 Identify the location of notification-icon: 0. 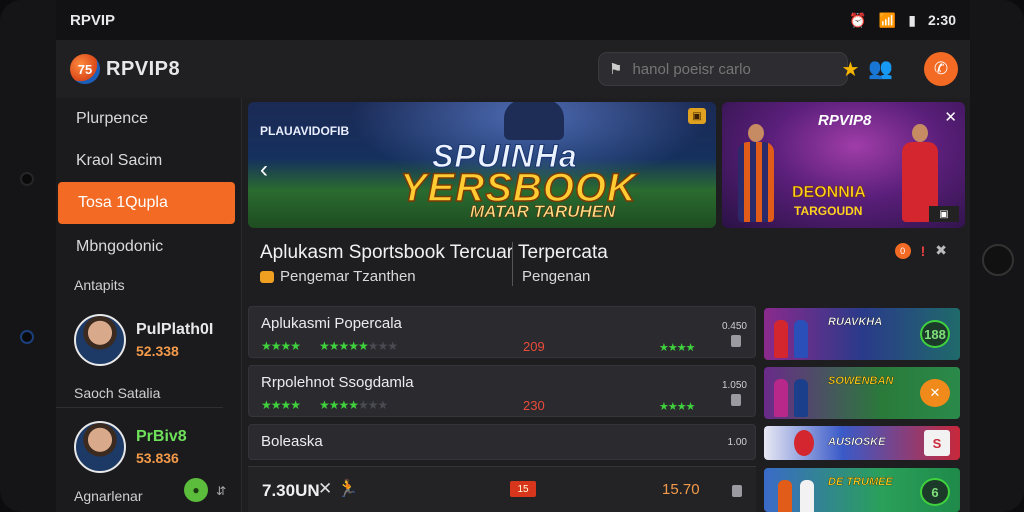
(902, 250).